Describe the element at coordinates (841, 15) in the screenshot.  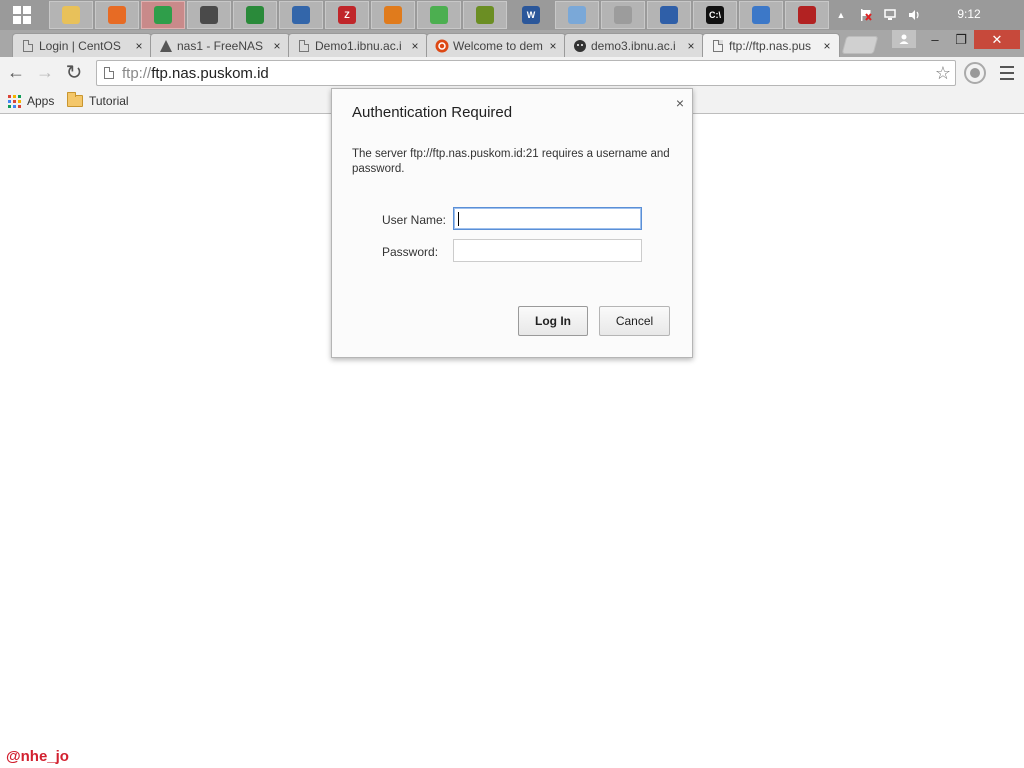
I see `tray-chevron-up-icon: ▲` at that location.